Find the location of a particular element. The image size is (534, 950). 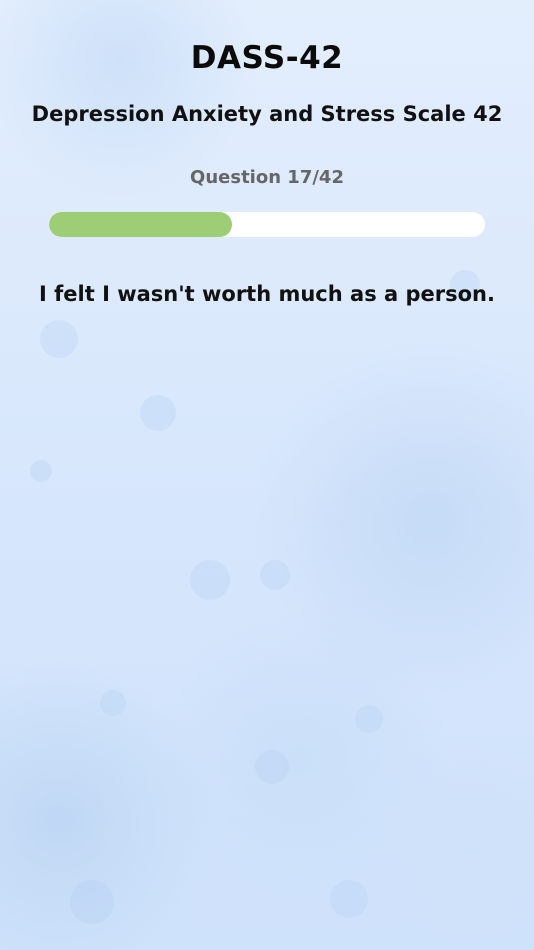

app-title: DASS-42 is located at coordinates (267, 58).